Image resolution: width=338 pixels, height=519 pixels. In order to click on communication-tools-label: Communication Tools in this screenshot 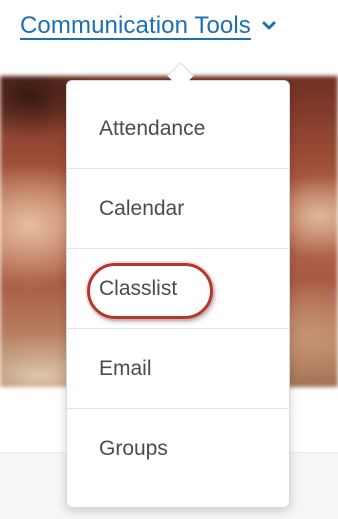, I will do `click(135, 26)`.